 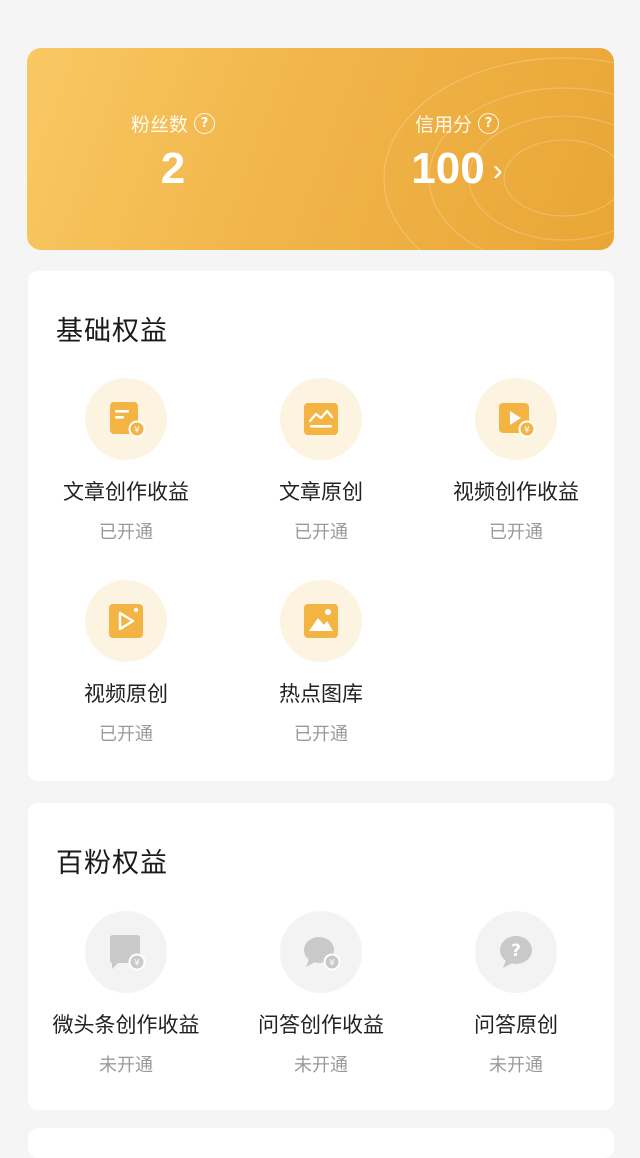 I want to click on article-revenue-icon: ¥, so click(x=126, y=419).